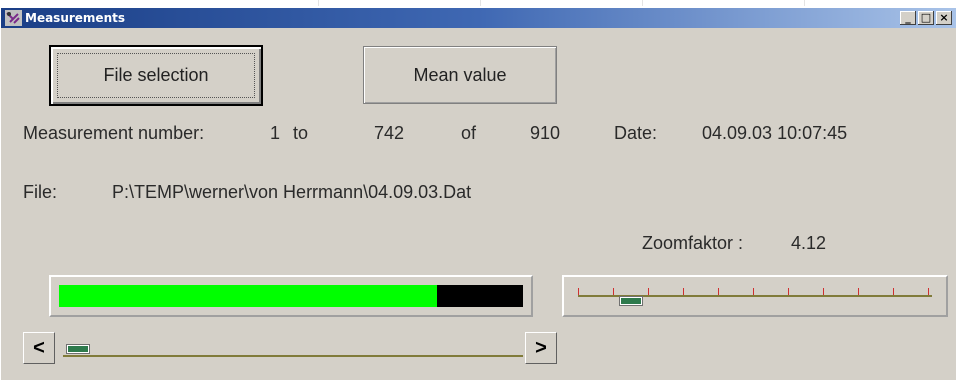 The image size is (956, 380). I want to click on progress-bar, so click(291, 296).